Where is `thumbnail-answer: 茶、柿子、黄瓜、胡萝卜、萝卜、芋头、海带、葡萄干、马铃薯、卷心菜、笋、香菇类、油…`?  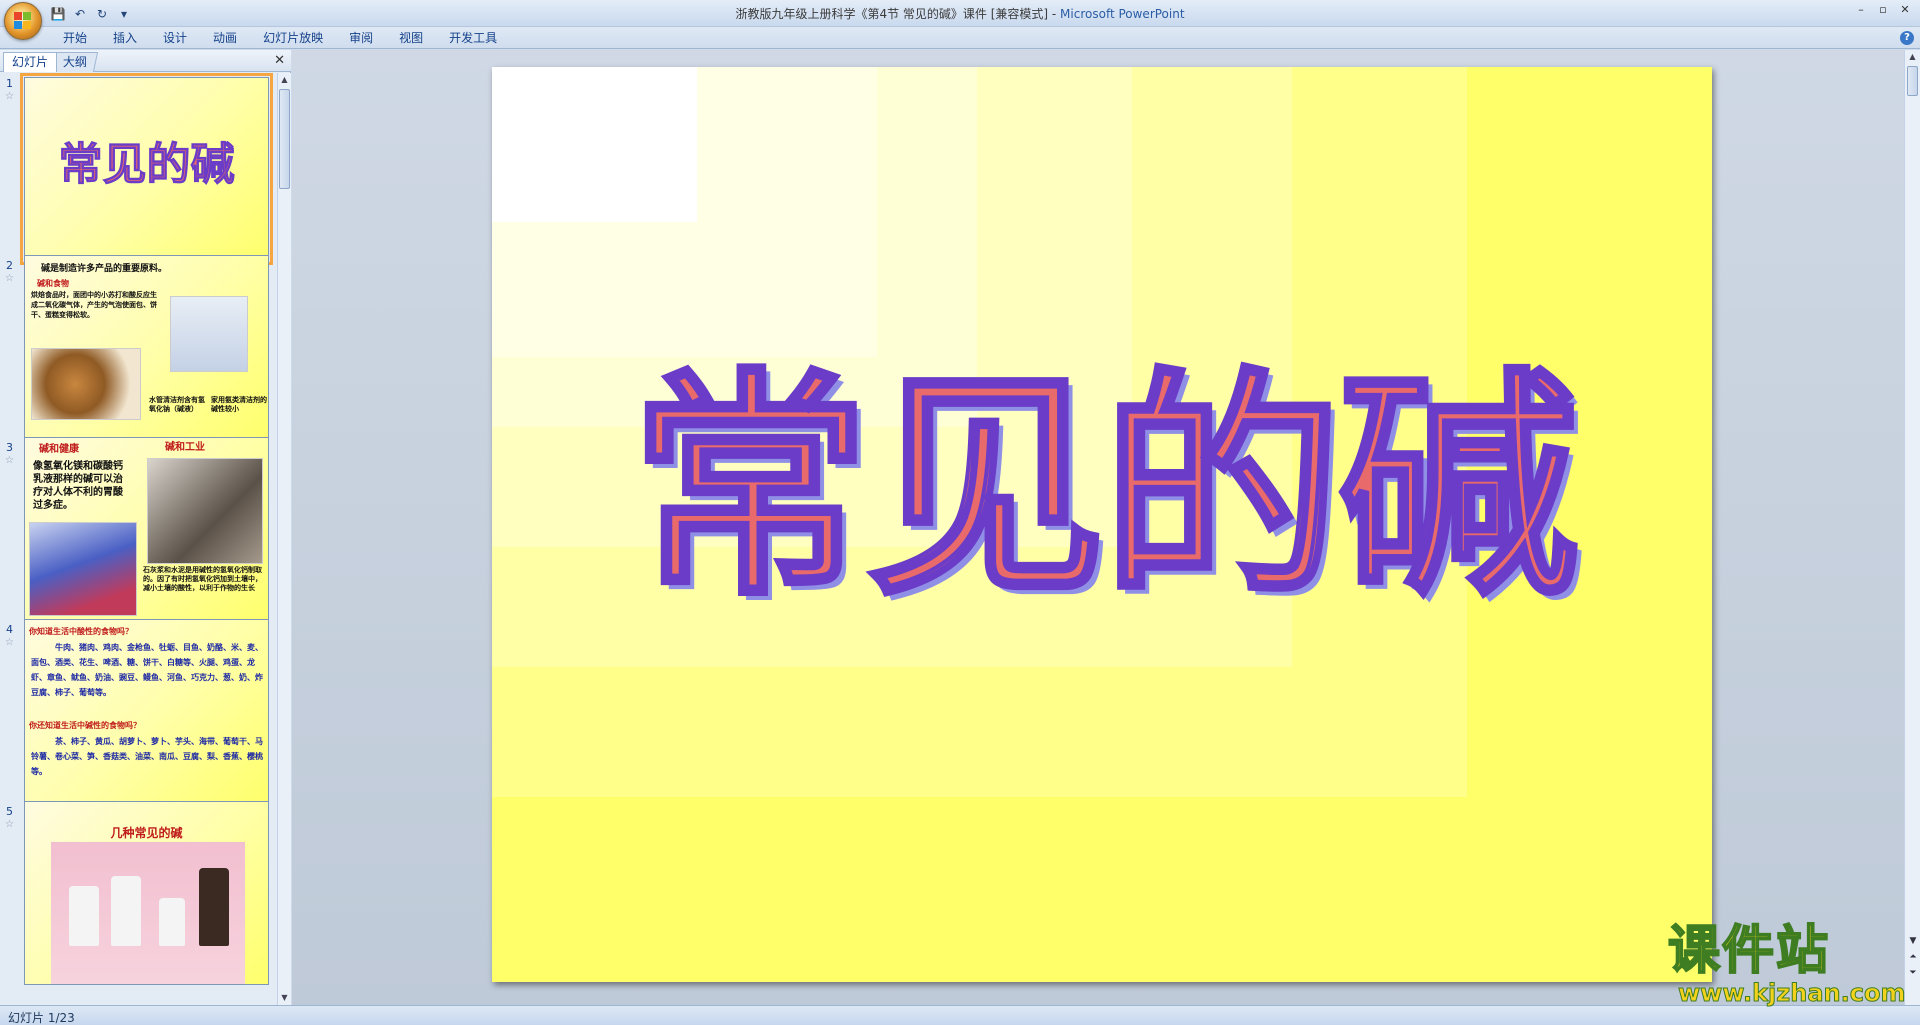 thumbnail-answer: 茶、柿子、黄瓜、胡萝卜、萝卜、芋头、海带、葡萄干、马铃薯、卷心菜、笋、香菇类、油… is located at coordinates (147, 756).